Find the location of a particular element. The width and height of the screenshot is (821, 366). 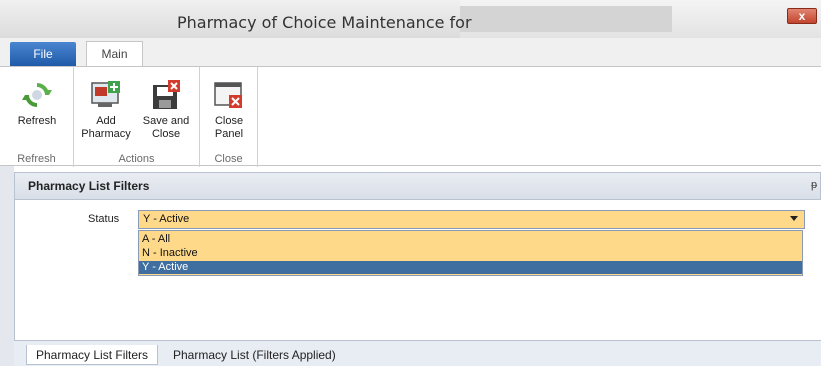

save-and-close-button-label: Save and Close is located at coordinates (166, 127).